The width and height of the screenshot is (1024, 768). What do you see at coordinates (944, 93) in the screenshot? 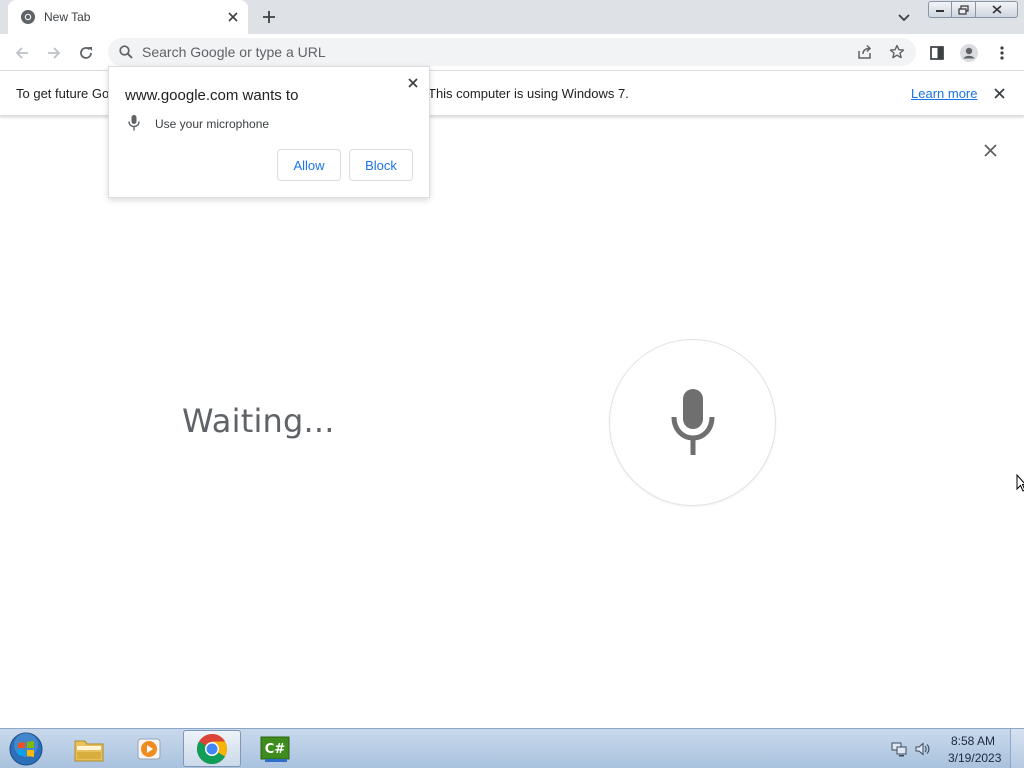
I see `learn-more-link: Learn more` at bounding box center [944, 93].